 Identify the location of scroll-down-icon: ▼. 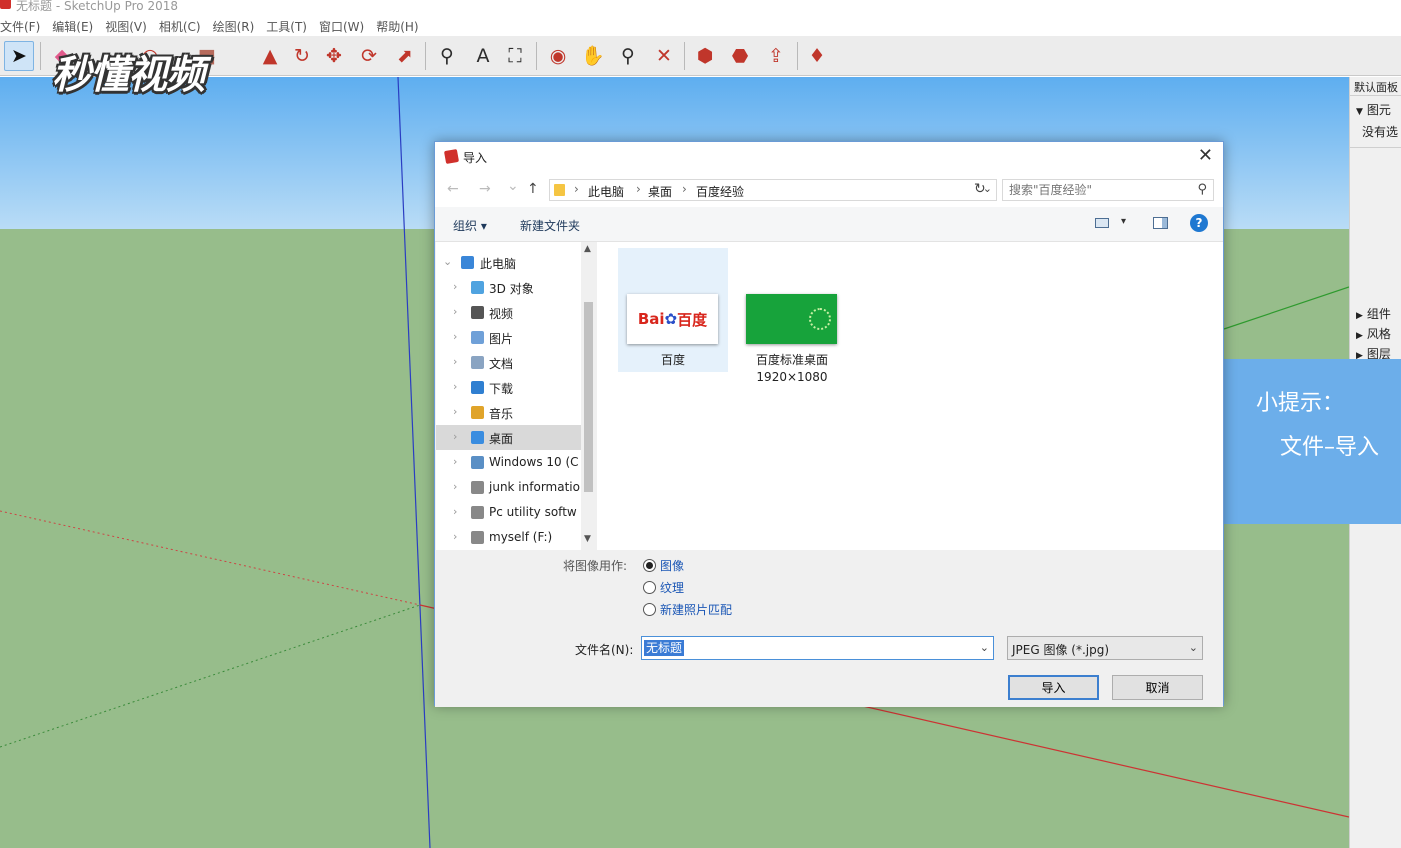
(587, 539).